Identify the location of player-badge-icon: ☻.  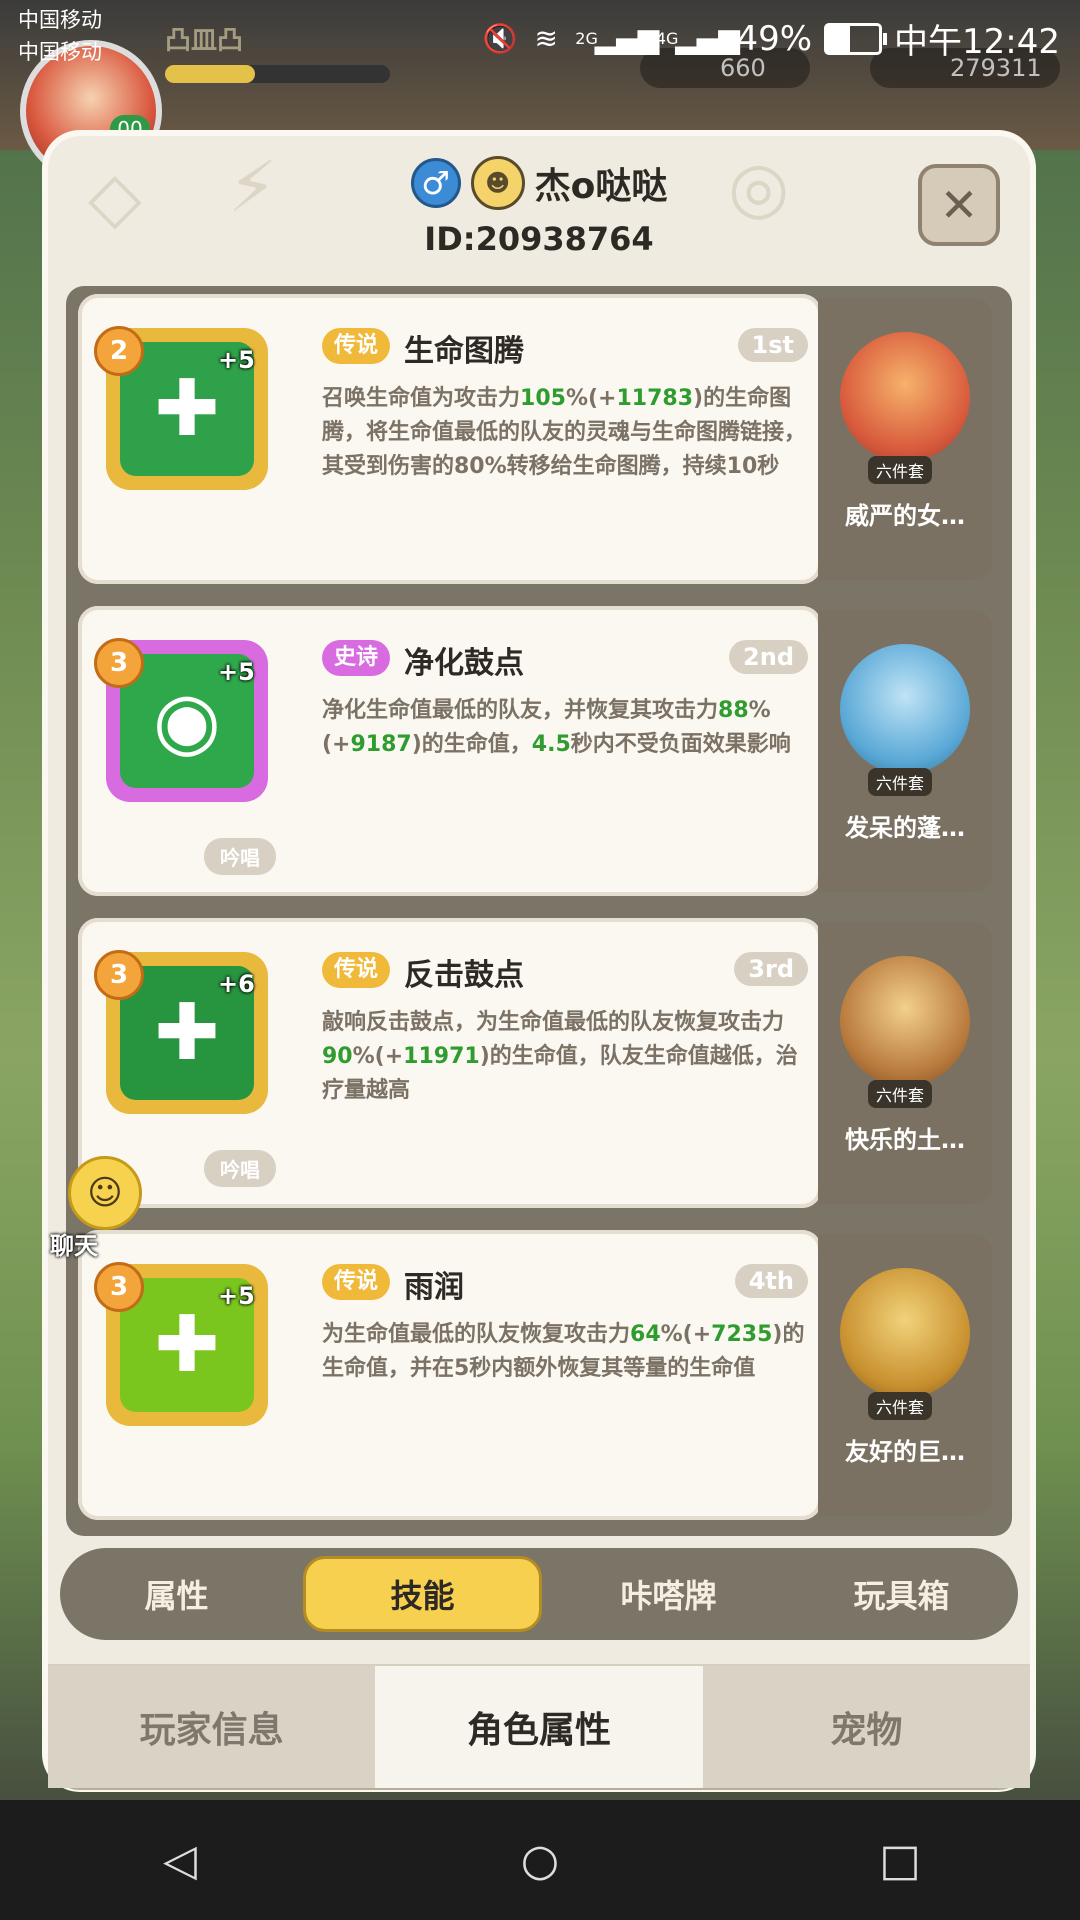
(497, 183).